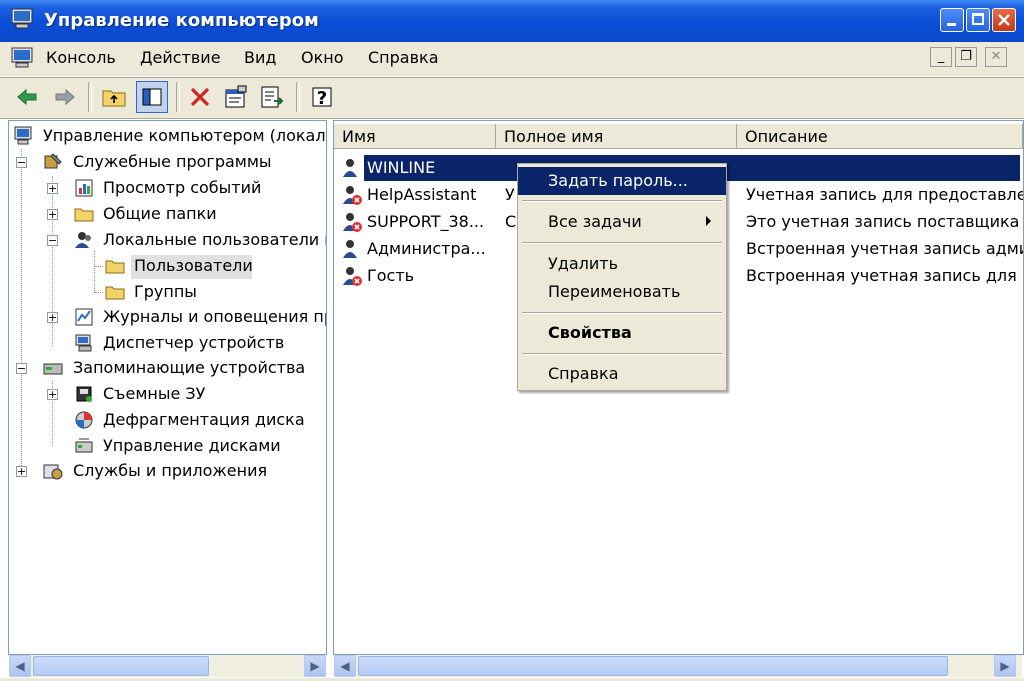 Image resolution: width=1024 pixels, height=681 pixels. Describe the element at coordinates (200, 97) in the screenshot. I see `delete-x-icon` at that location.